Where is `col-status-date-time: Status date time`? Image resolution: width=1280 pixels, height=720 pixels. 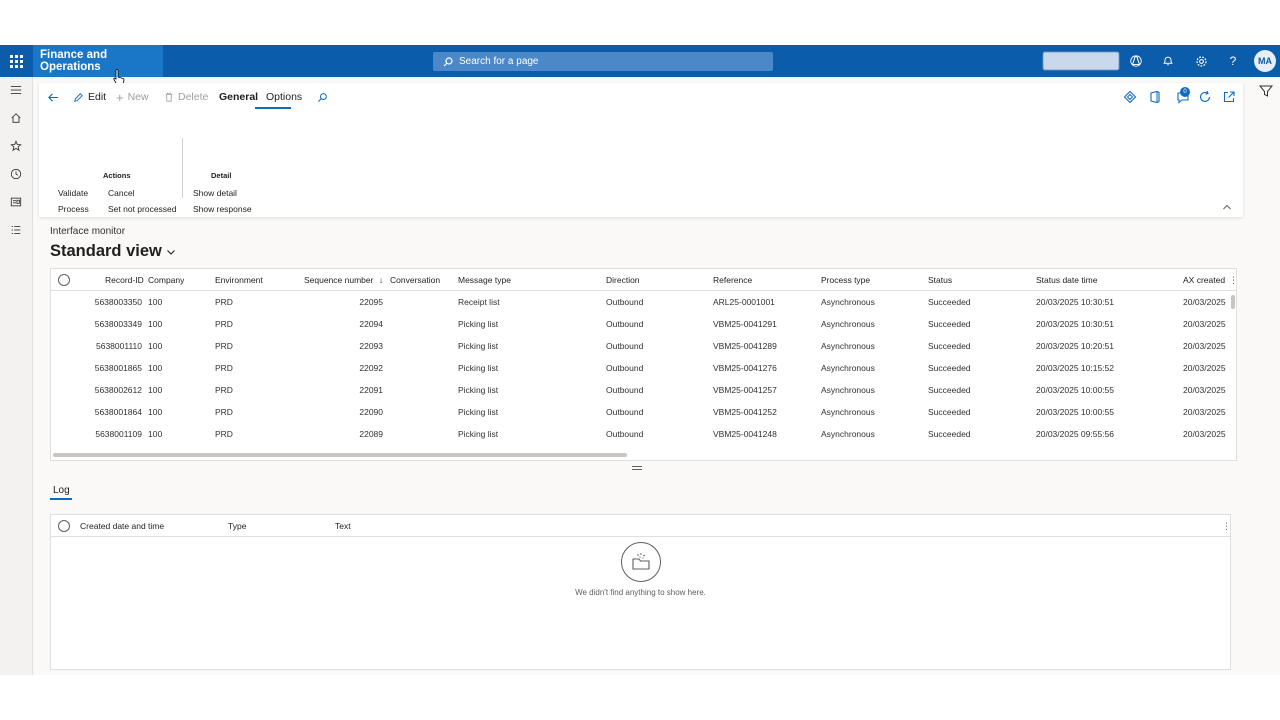
col-status-date-time: Status date time is located at coordinates (1066, 280).